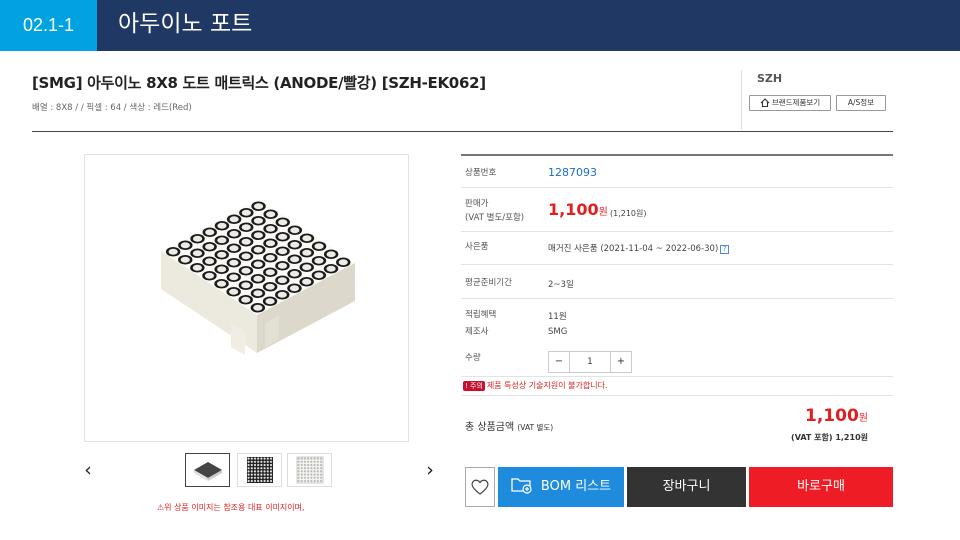 Image resolution: width=960 pixels, height=540 pixels. What do you see at coordinates (522, 491) in the screenshot?
I see `folder-add-icon` at bounding box center [522, 491].